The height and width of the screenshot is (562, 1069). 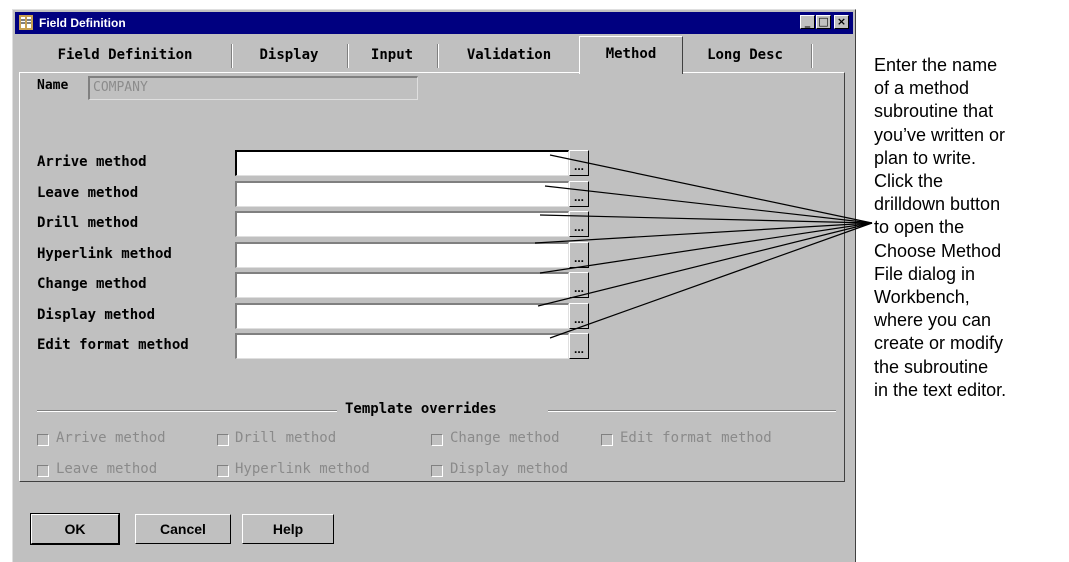 I want to click on callout-line: drilldown button, so click(x=937, y=204).